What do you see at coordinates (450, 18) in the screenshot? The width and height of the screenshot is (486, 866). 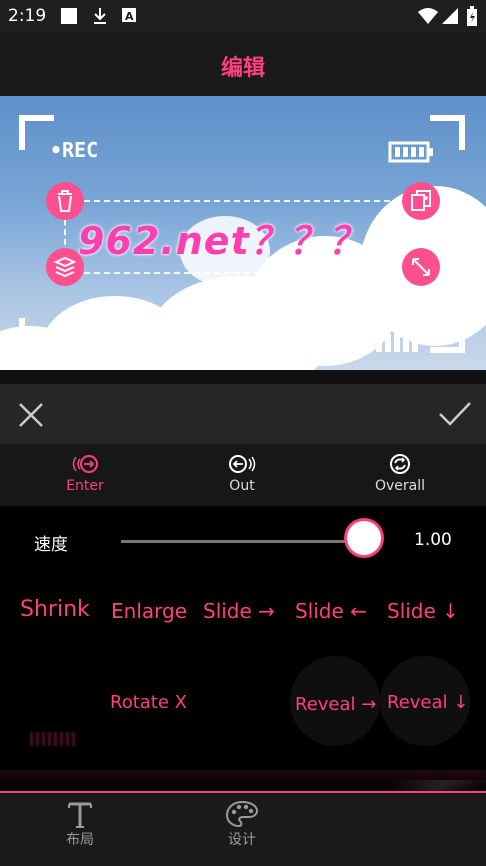 I see `signal-icon` at bounding box center [450, 18].